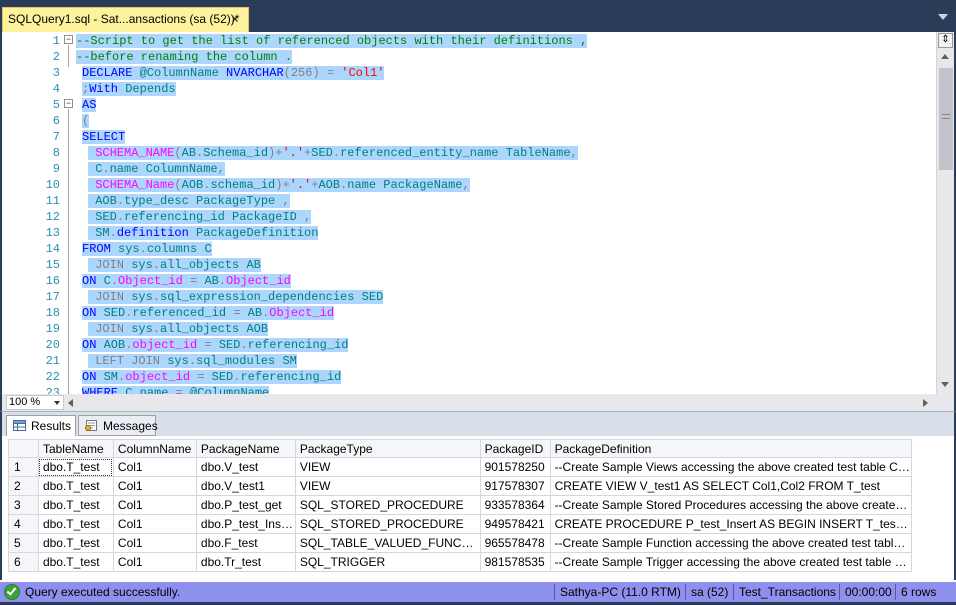 Image resolution: width=956 pixels, height=605 pixels. Describe the element at coordinates (23, 562) in the screenshot. I see `row-number: 6` at that location.